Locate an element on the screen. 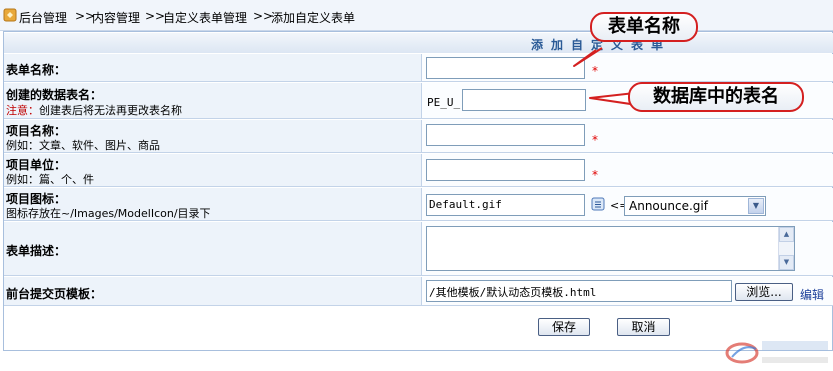  edit-link: 编辑 is located at coordinates (812, 294).